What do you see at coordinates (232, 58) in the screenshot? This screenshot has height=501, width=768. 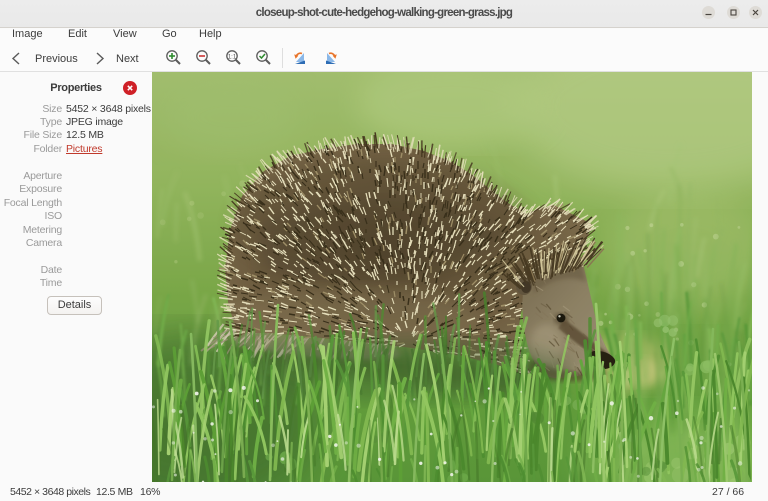 I see `svg-text: 1:1` at bounding box center [232, 58].